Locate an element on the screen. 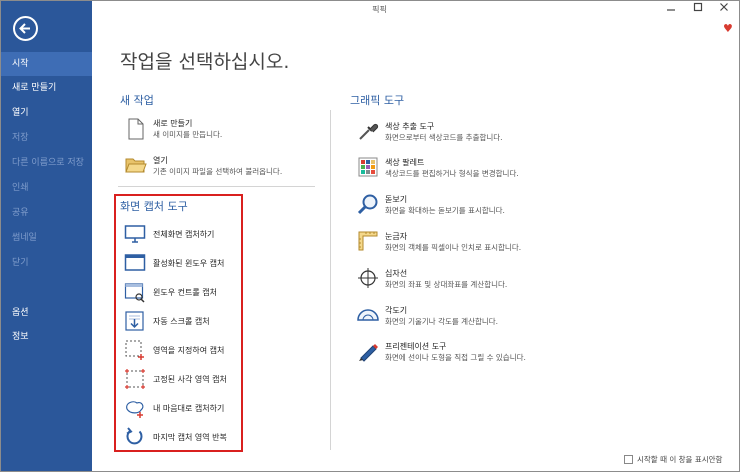 This screenshot has width=740, height=472. tool-ruler: 눈금자 화면의 객체를 픽셀이나 인치로 표시합니다. is located at coordinates (467, 243).